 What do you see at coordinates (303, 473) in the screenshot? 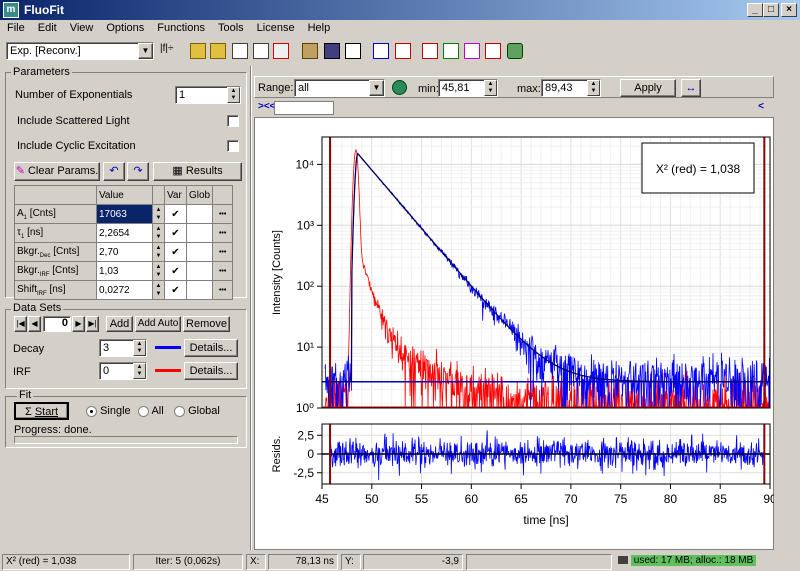
I see `resid-tick-label: -2,5` at bounding box center [303, 473].